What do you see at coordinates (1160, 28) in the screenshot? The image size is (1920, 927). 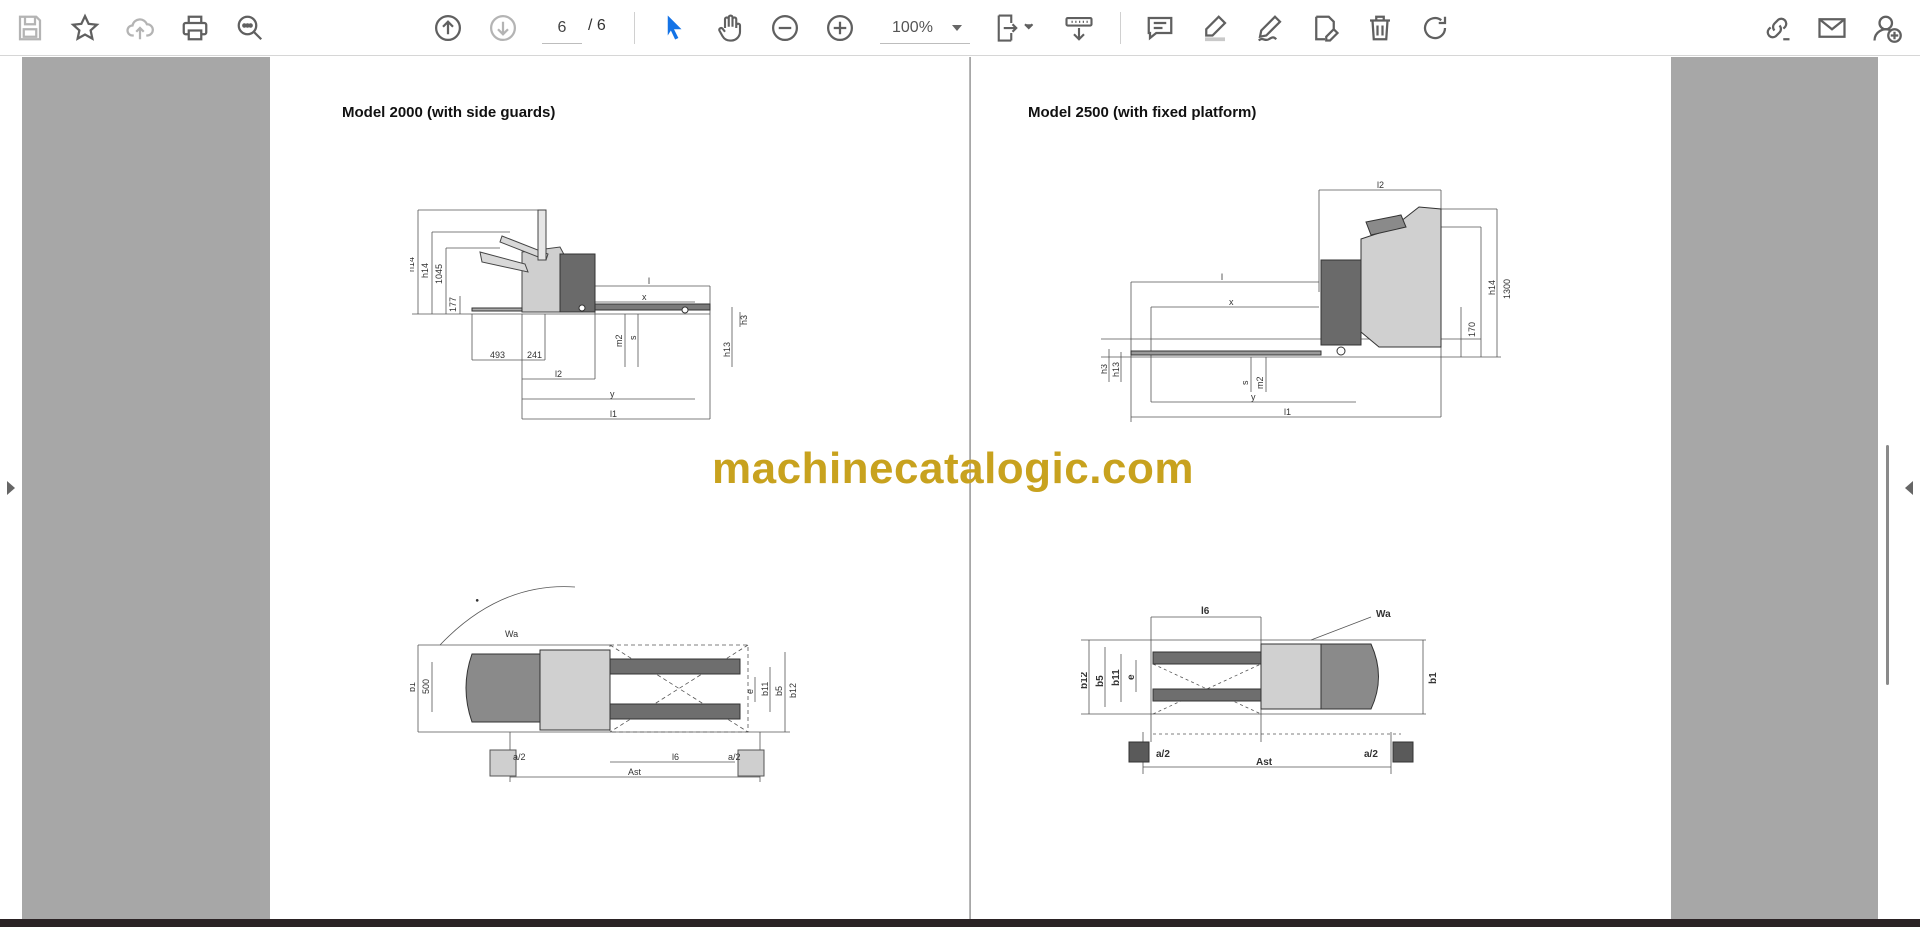 I see `comment-icon` at bounding box center [1160, 28].